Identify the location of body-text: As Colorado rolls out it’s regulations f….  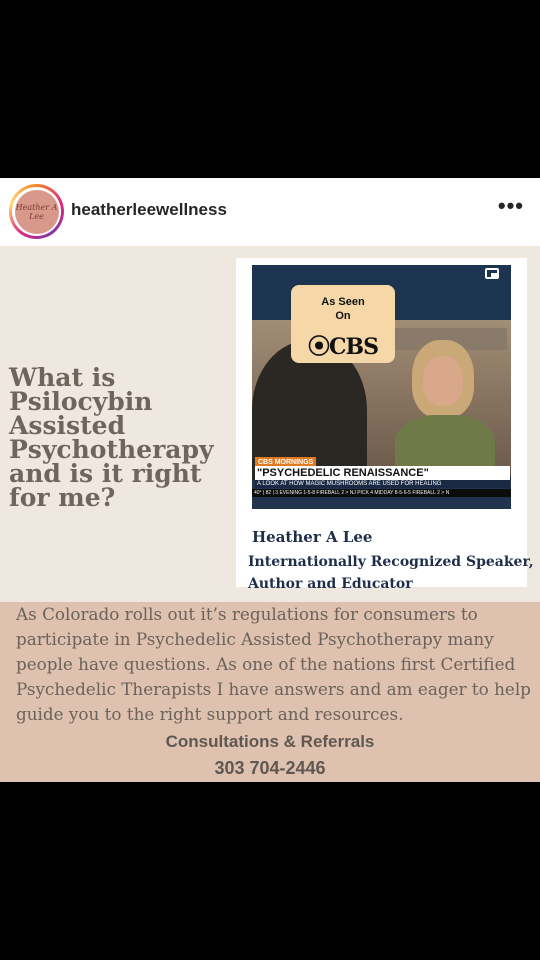
(273, 664).